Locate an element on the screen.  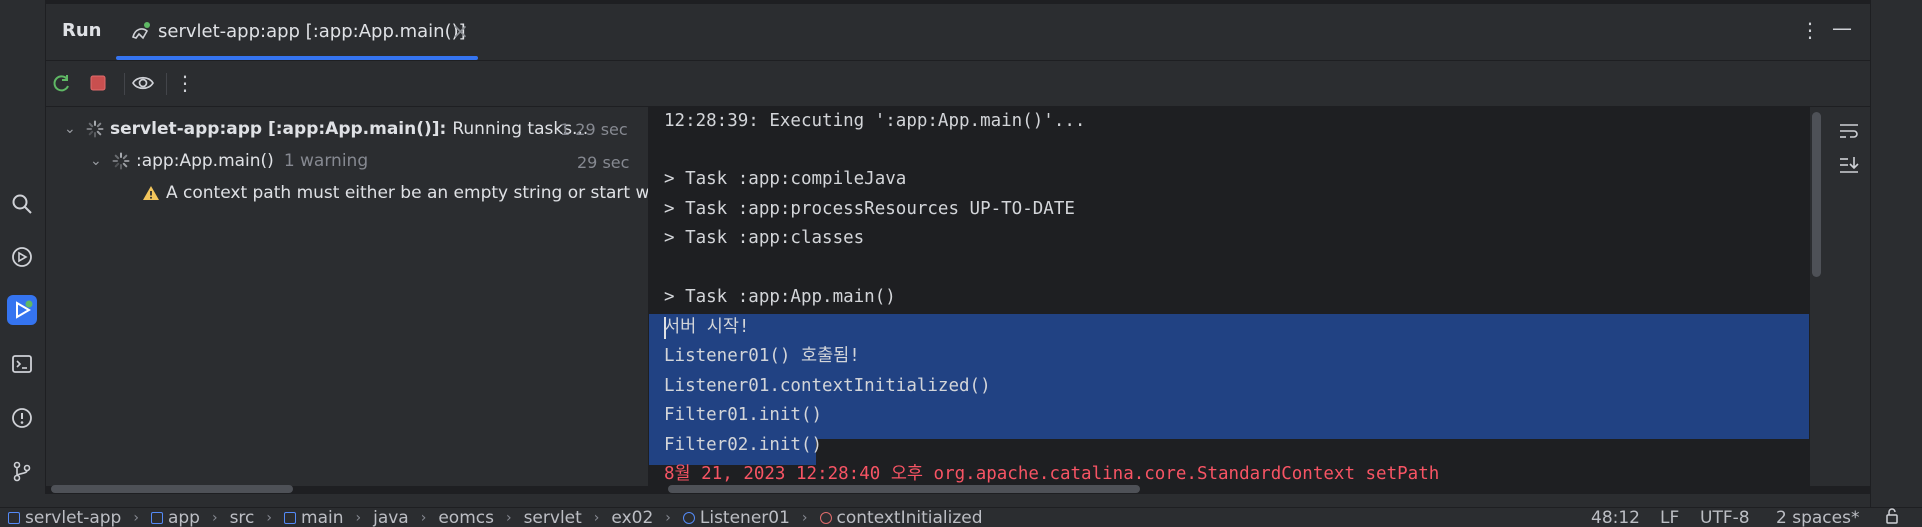
console-line: Listener01.contextInitialized() is located at coordinates (827, 386).